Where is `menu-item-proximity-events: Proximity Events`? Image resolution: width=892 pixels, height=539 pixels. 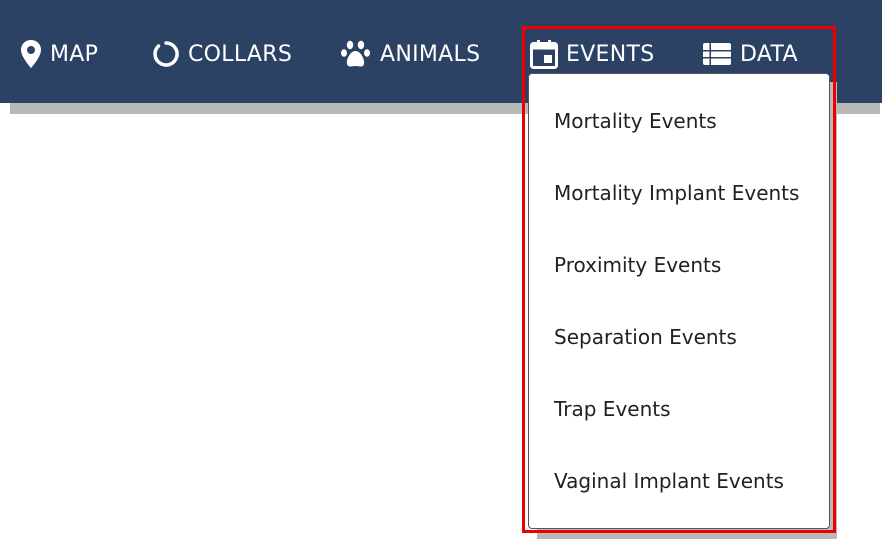 menu-item-proximity-events: Proximity Events is located at coordinates (637, 265).